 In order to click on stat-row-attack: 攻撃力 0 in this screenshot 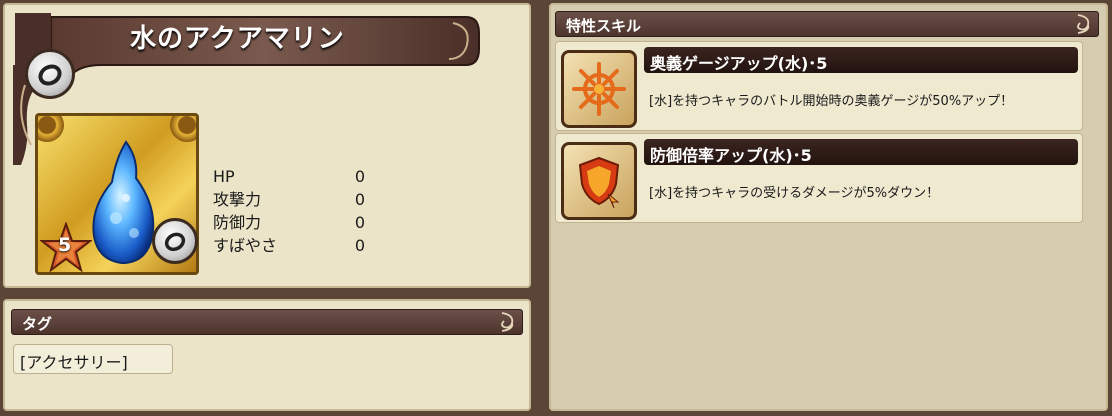, I will do `click(289, 199)`.